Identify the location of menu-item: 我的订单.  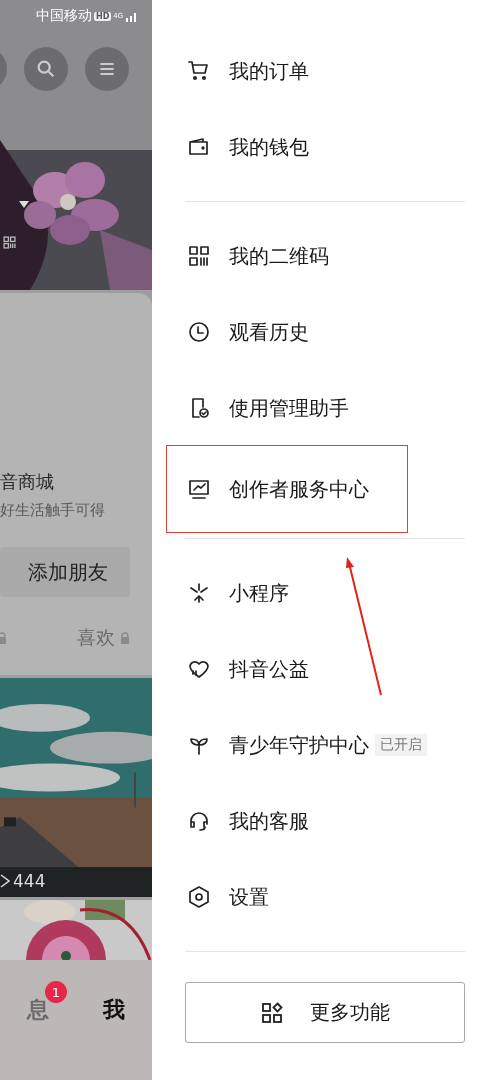
(325, 71).